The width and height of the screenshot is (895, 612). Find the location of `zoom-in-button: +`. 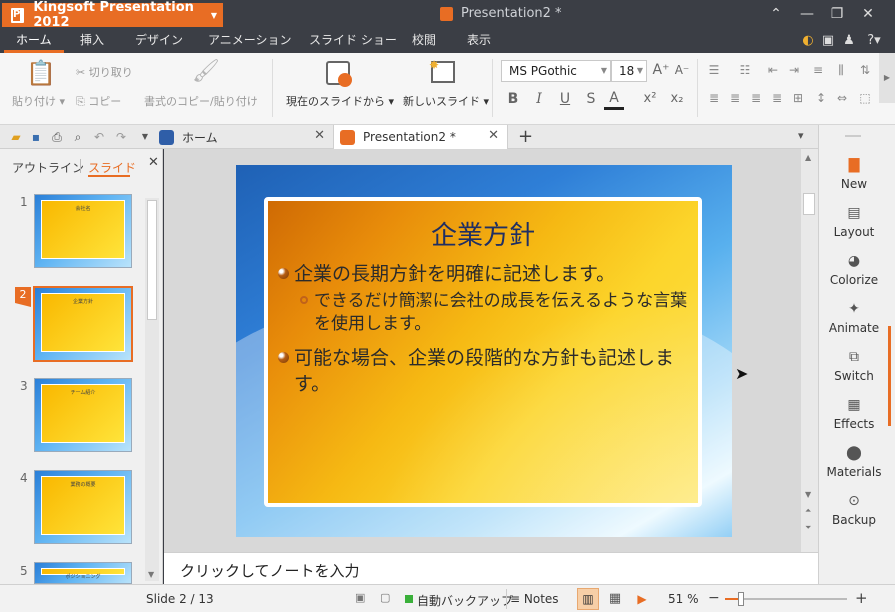

zoom-in-button: + is located at coordinates (861, 598).